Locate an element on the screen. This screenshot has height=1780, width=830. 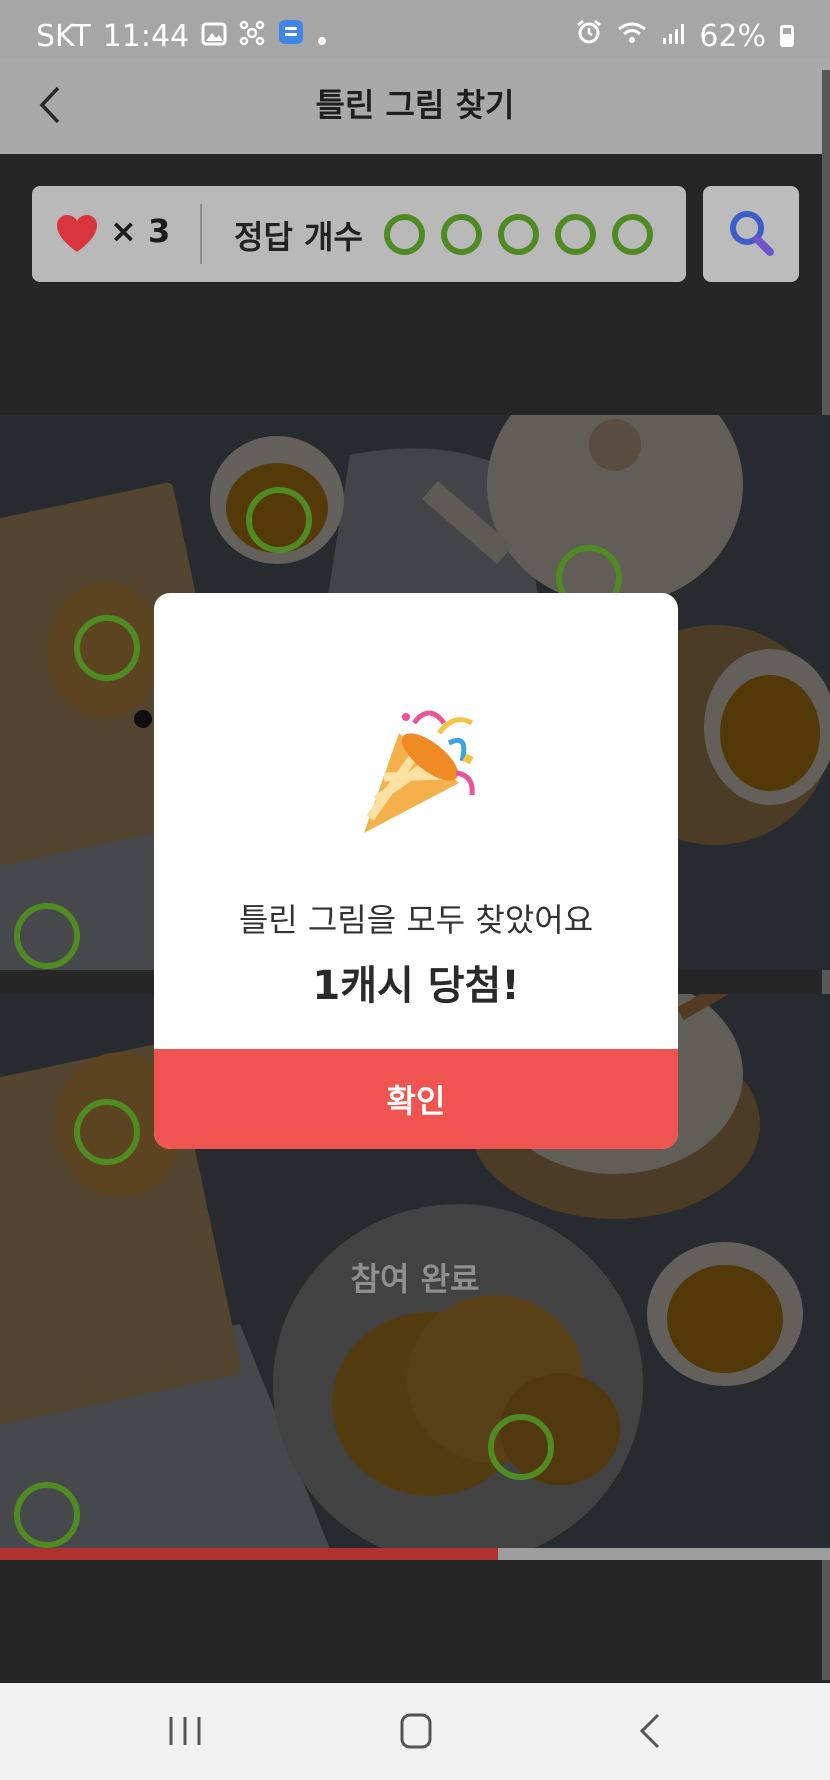
dialog-message: 틀린 그림을 모두 찾았어요 is located at coordinates (416, 920).